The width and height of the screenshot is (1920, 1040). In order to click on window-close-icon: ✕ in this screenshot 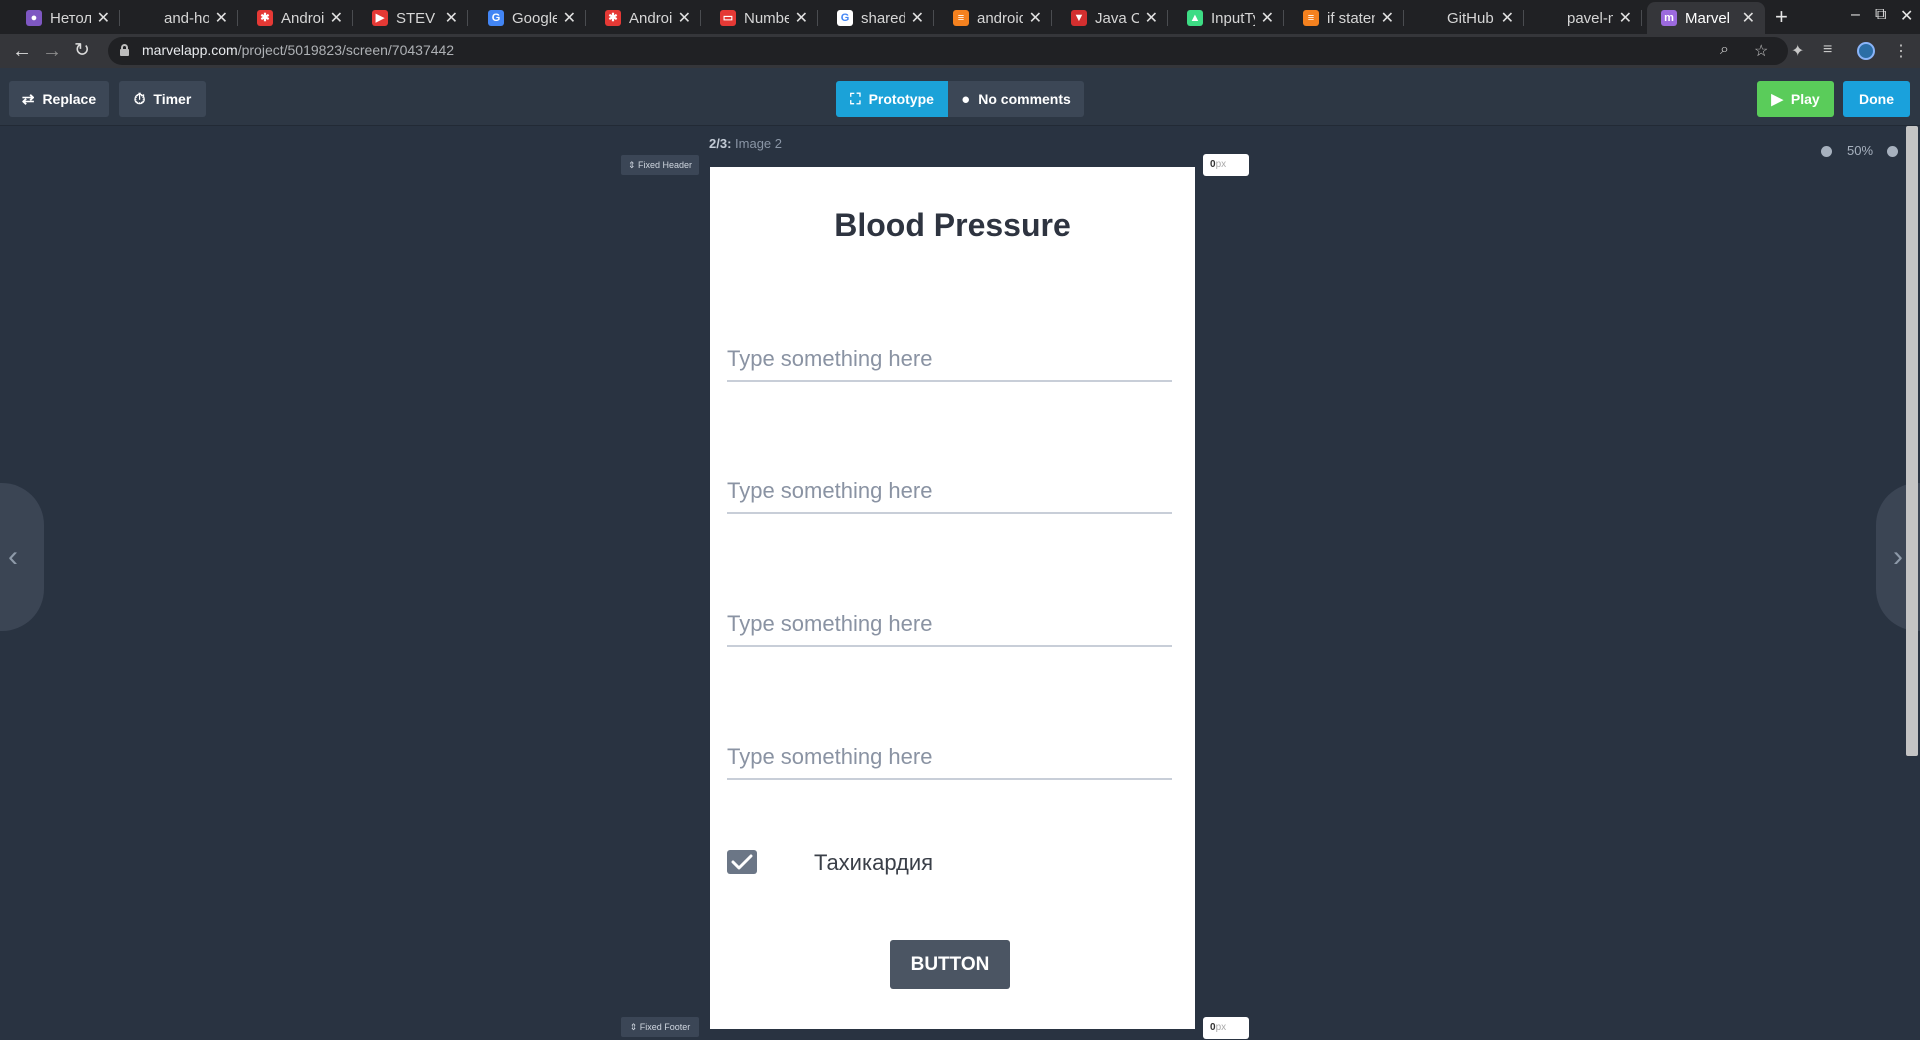, I will do `click(1906, 16)`.